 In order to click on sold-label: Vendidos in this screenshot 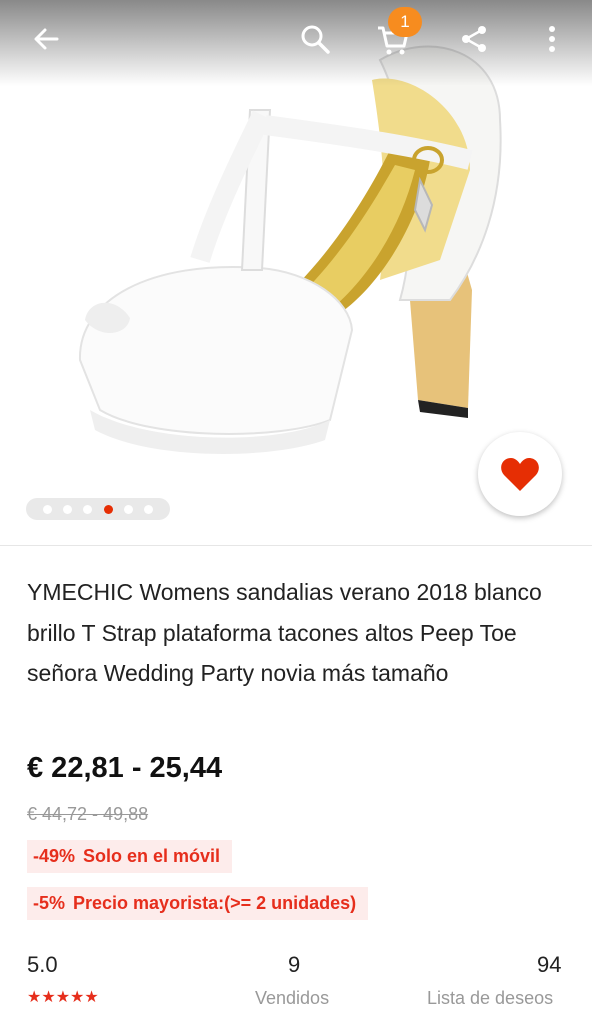, I will do `click(292, 998)`.